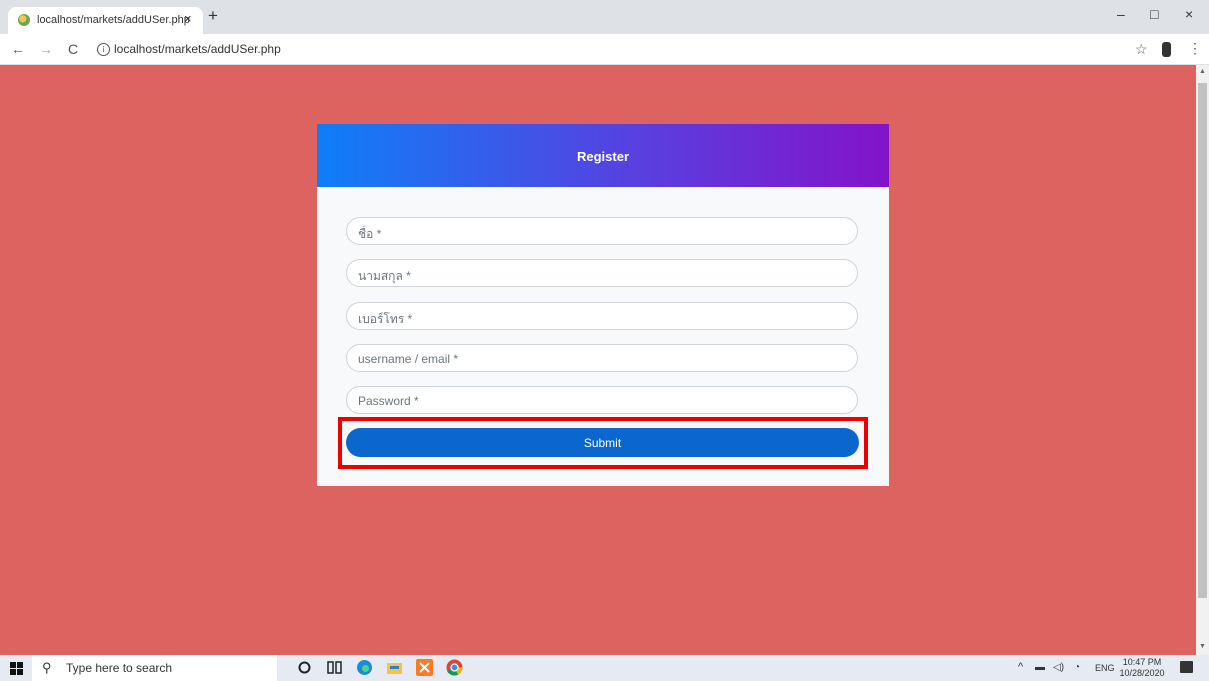 This screenshot has width=1209, height=681. What do you see at coordinates (1195, 48) in the screenshot?
I see `browser-menu-button: ⋮` at bounding box center [1195, 48].